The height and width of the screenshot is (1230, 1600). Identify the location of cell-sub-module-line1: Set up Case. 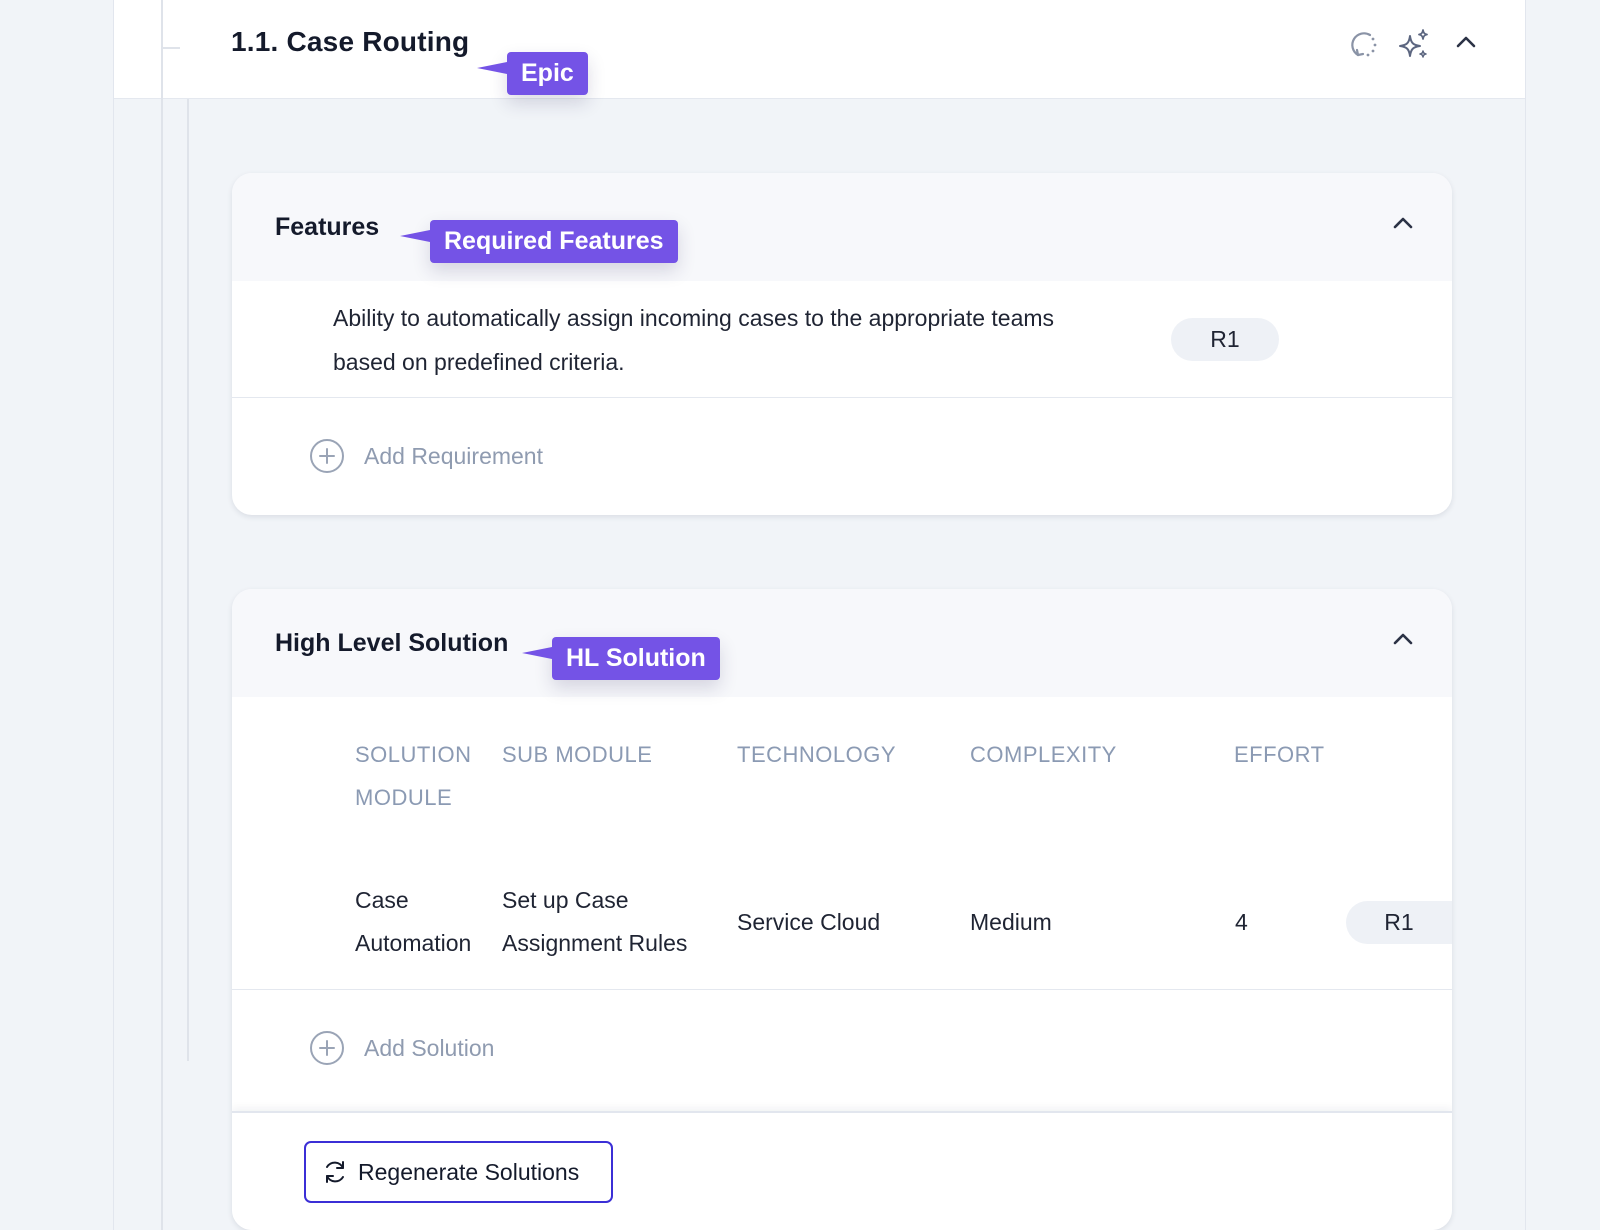
(565, 900).